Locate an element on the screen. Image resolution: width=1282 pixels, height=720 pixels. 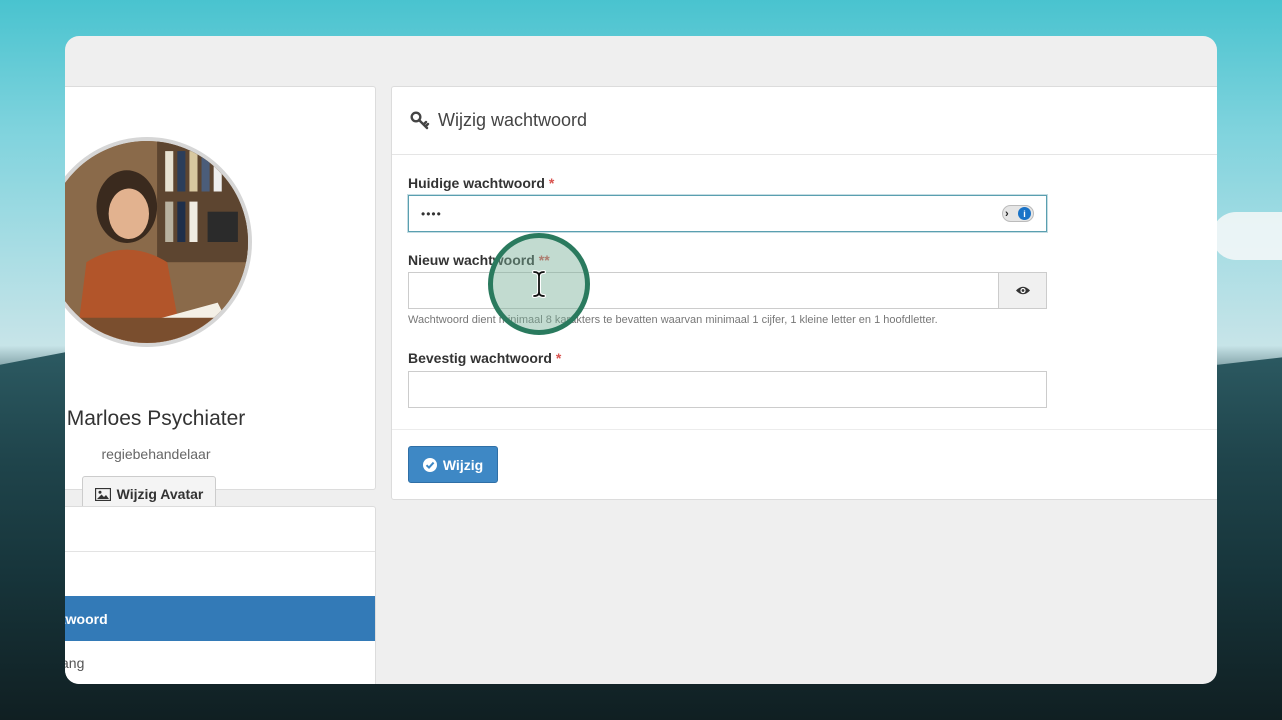
eye-icon is located at coordinates (1022, 290).